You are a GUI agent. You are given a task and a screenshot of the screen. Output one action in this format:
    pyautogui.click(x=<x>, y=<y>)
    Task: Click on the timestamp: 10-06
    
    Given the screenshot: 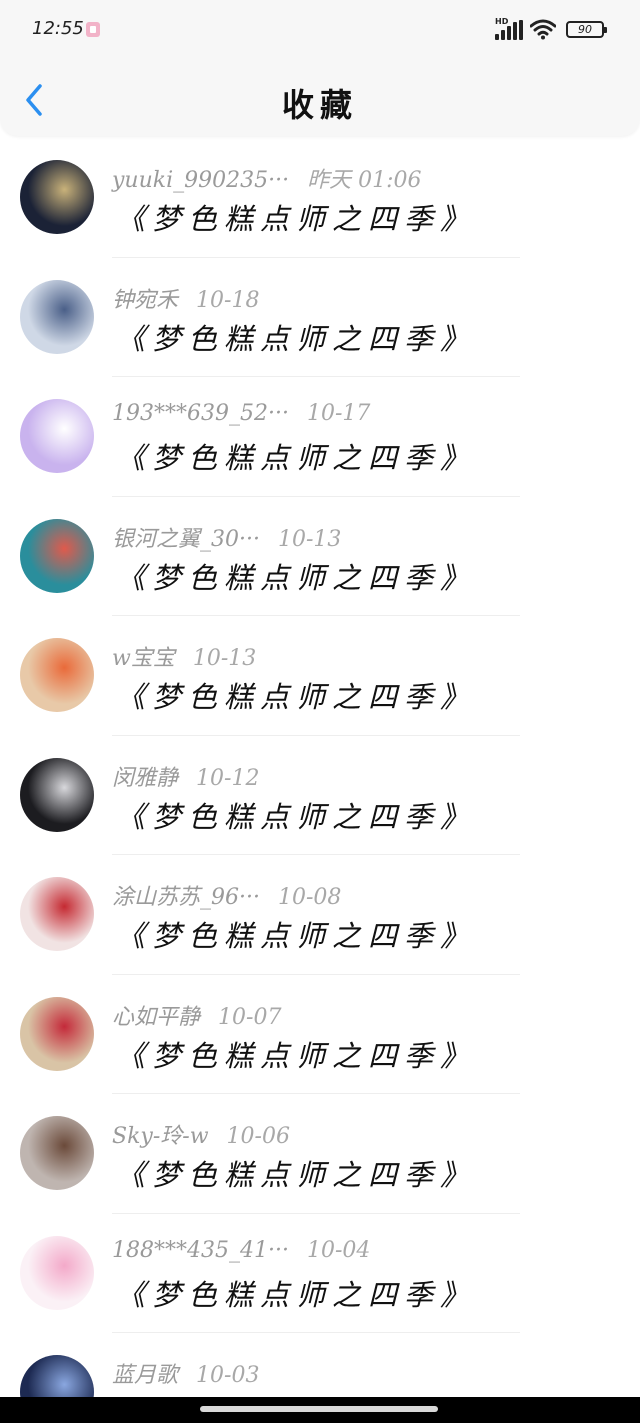 What is the action you would take?
    pyautogui.click(x=258, y=1136)
    